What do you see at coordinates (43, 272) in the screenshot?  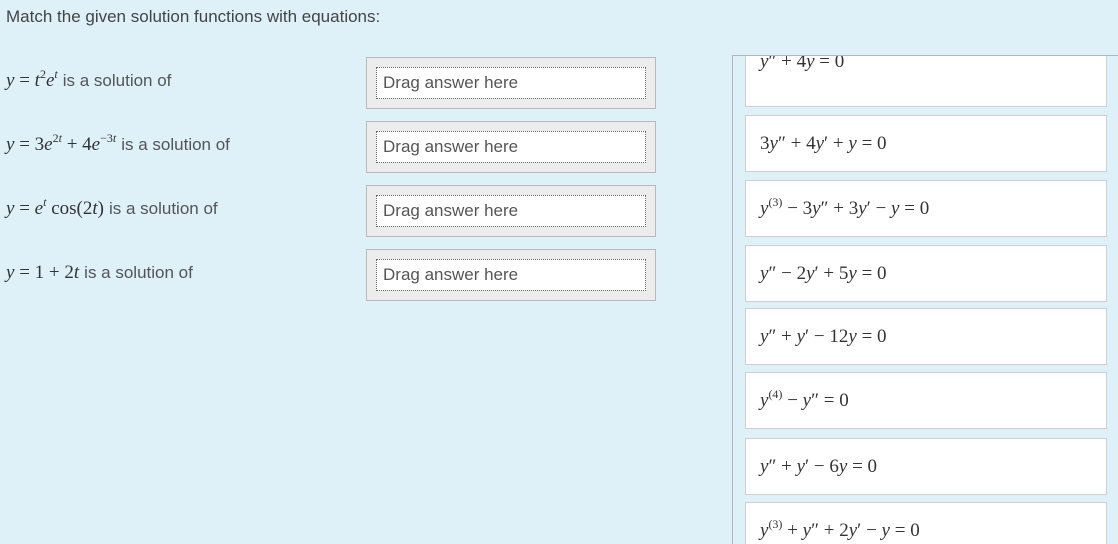 I see `row-4-function: y = 1 + 2t` at bounding box center [43, 272].